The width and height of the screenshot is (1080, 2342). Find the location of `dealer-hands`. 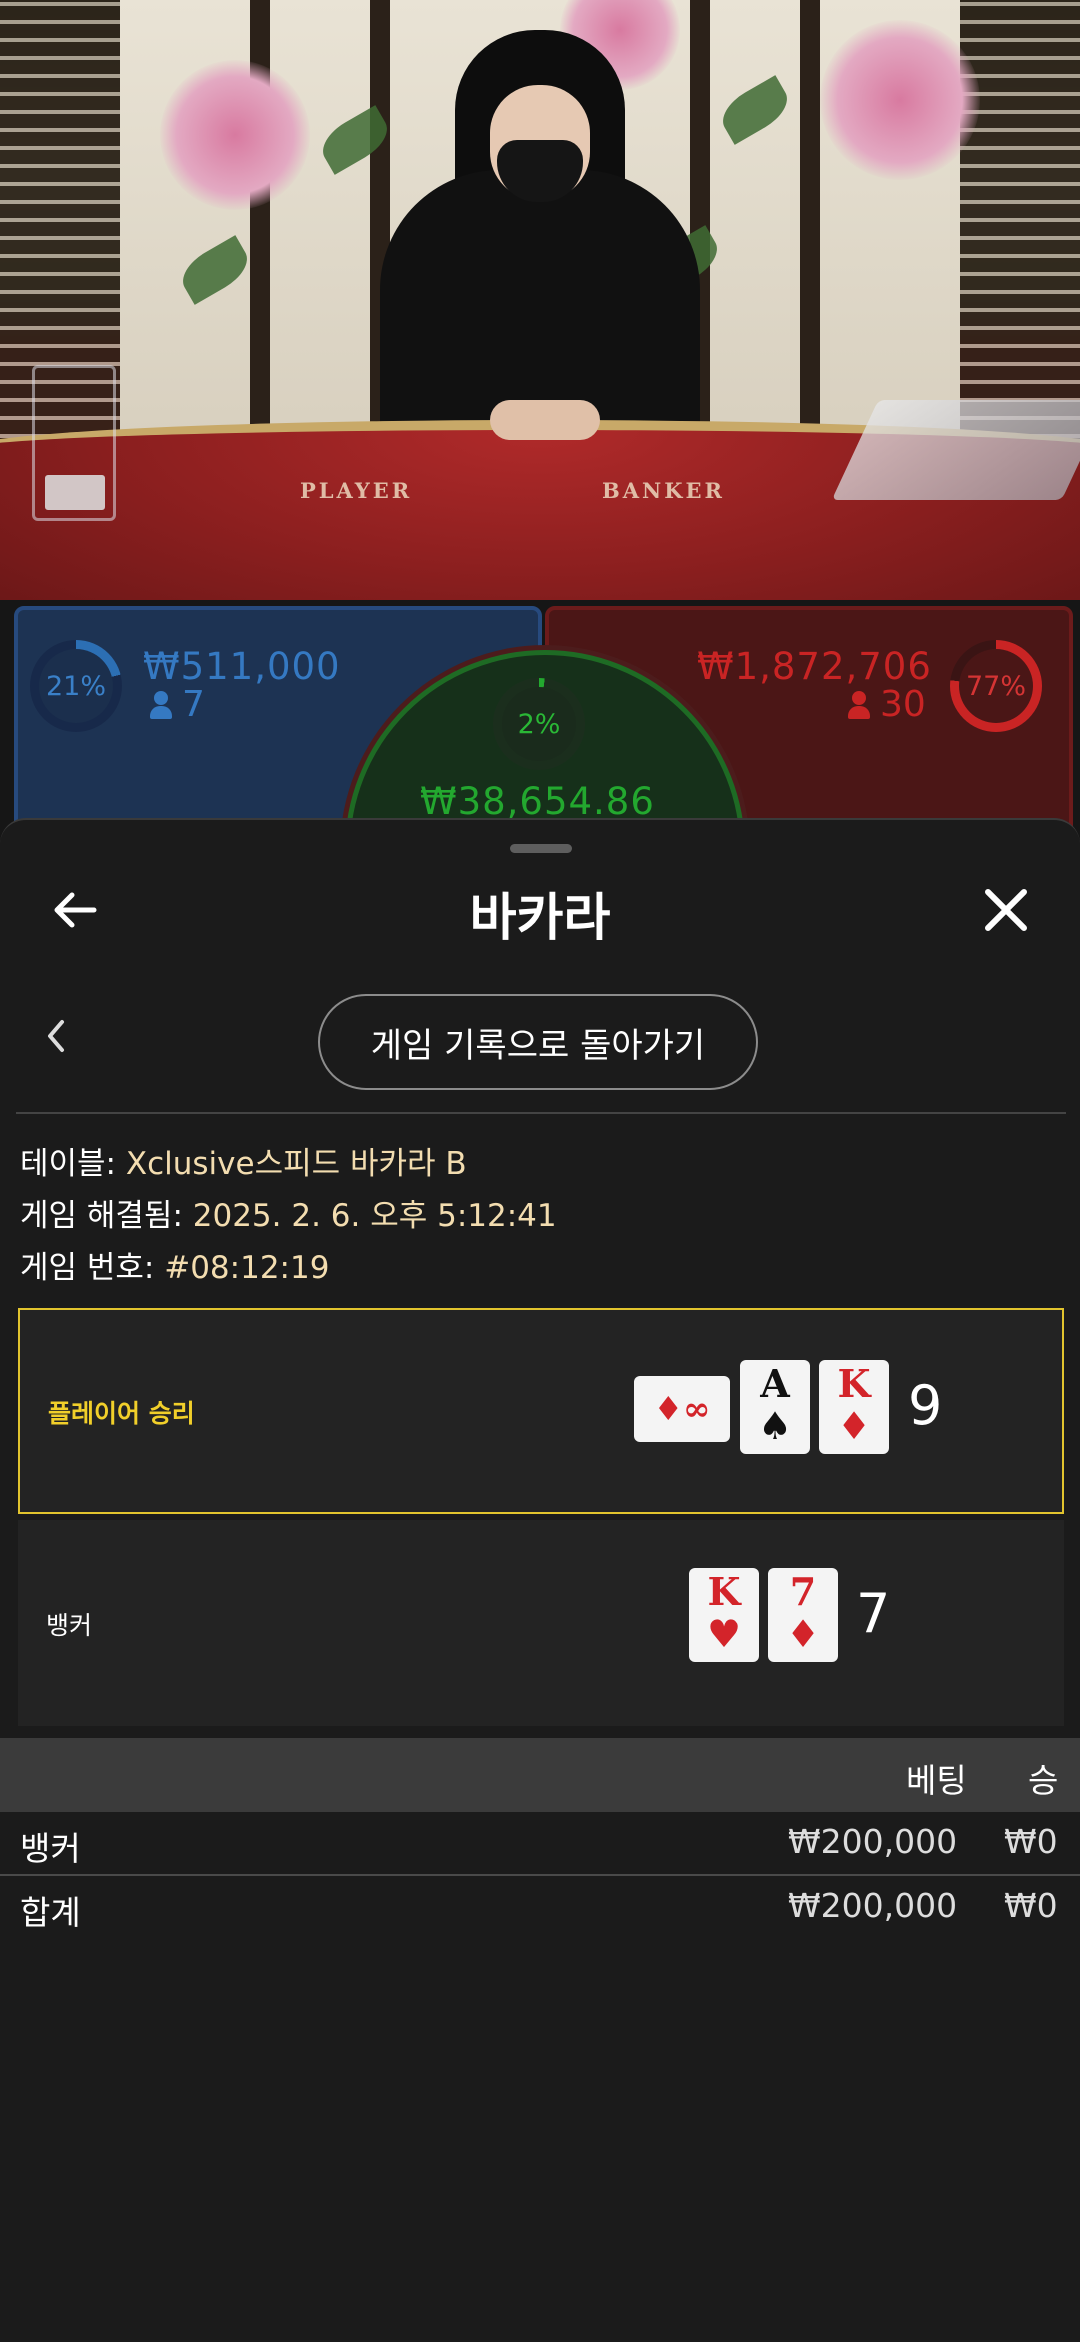

dealer-hands is located at coordinates (545, 420).